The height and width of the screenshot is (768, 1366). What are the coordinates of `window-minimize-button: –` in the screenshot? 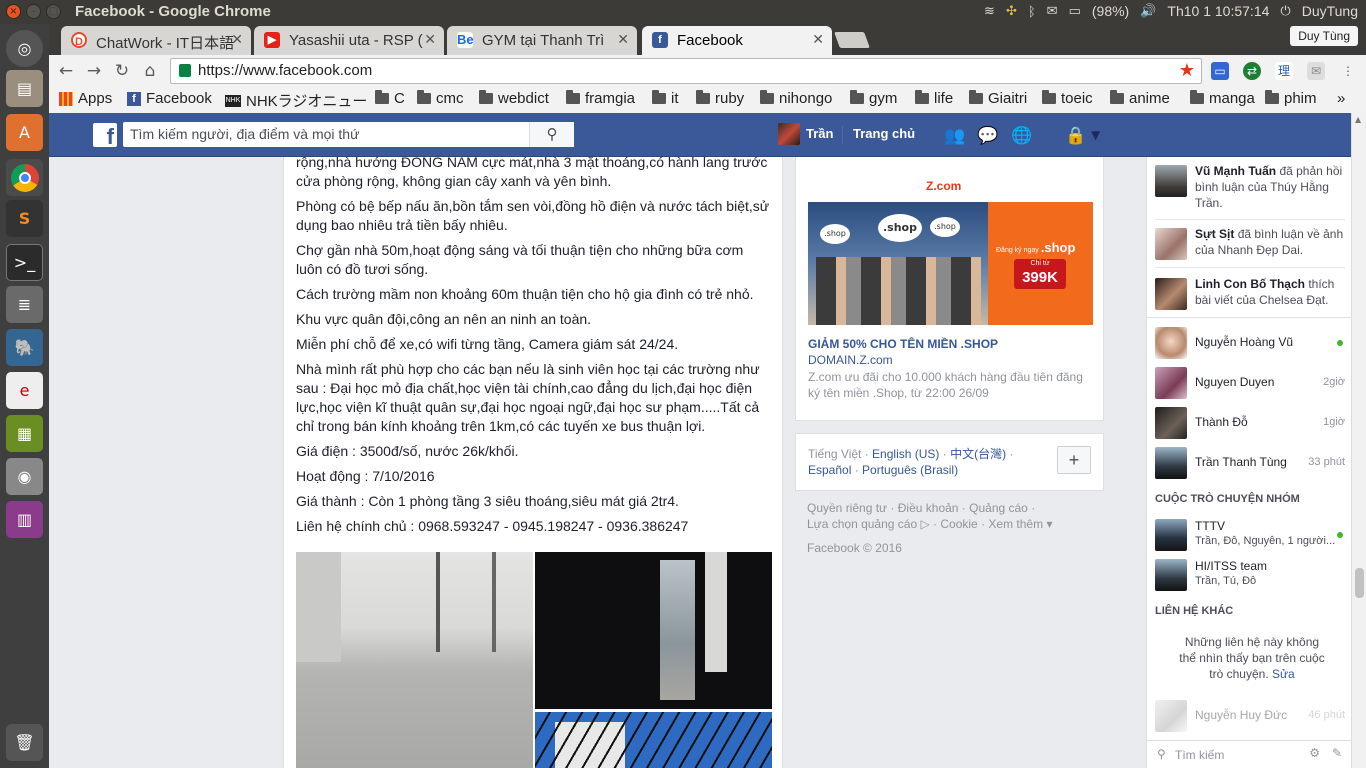 It's located at (33, 11).